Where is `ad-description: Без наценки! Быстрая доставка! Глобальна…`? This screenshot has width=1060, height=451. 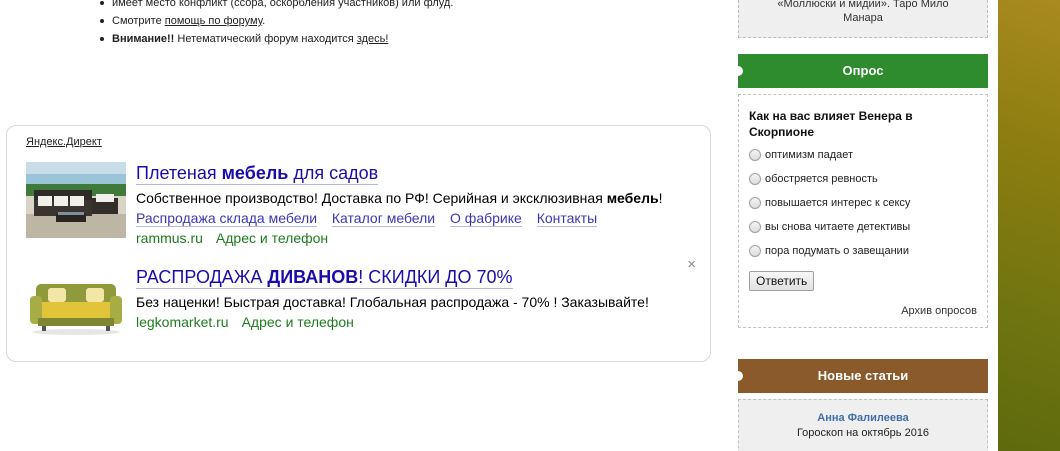 ad-description: Без наценки! Быстрая доставка! Глобальна… is located at coordinates (413, 302).